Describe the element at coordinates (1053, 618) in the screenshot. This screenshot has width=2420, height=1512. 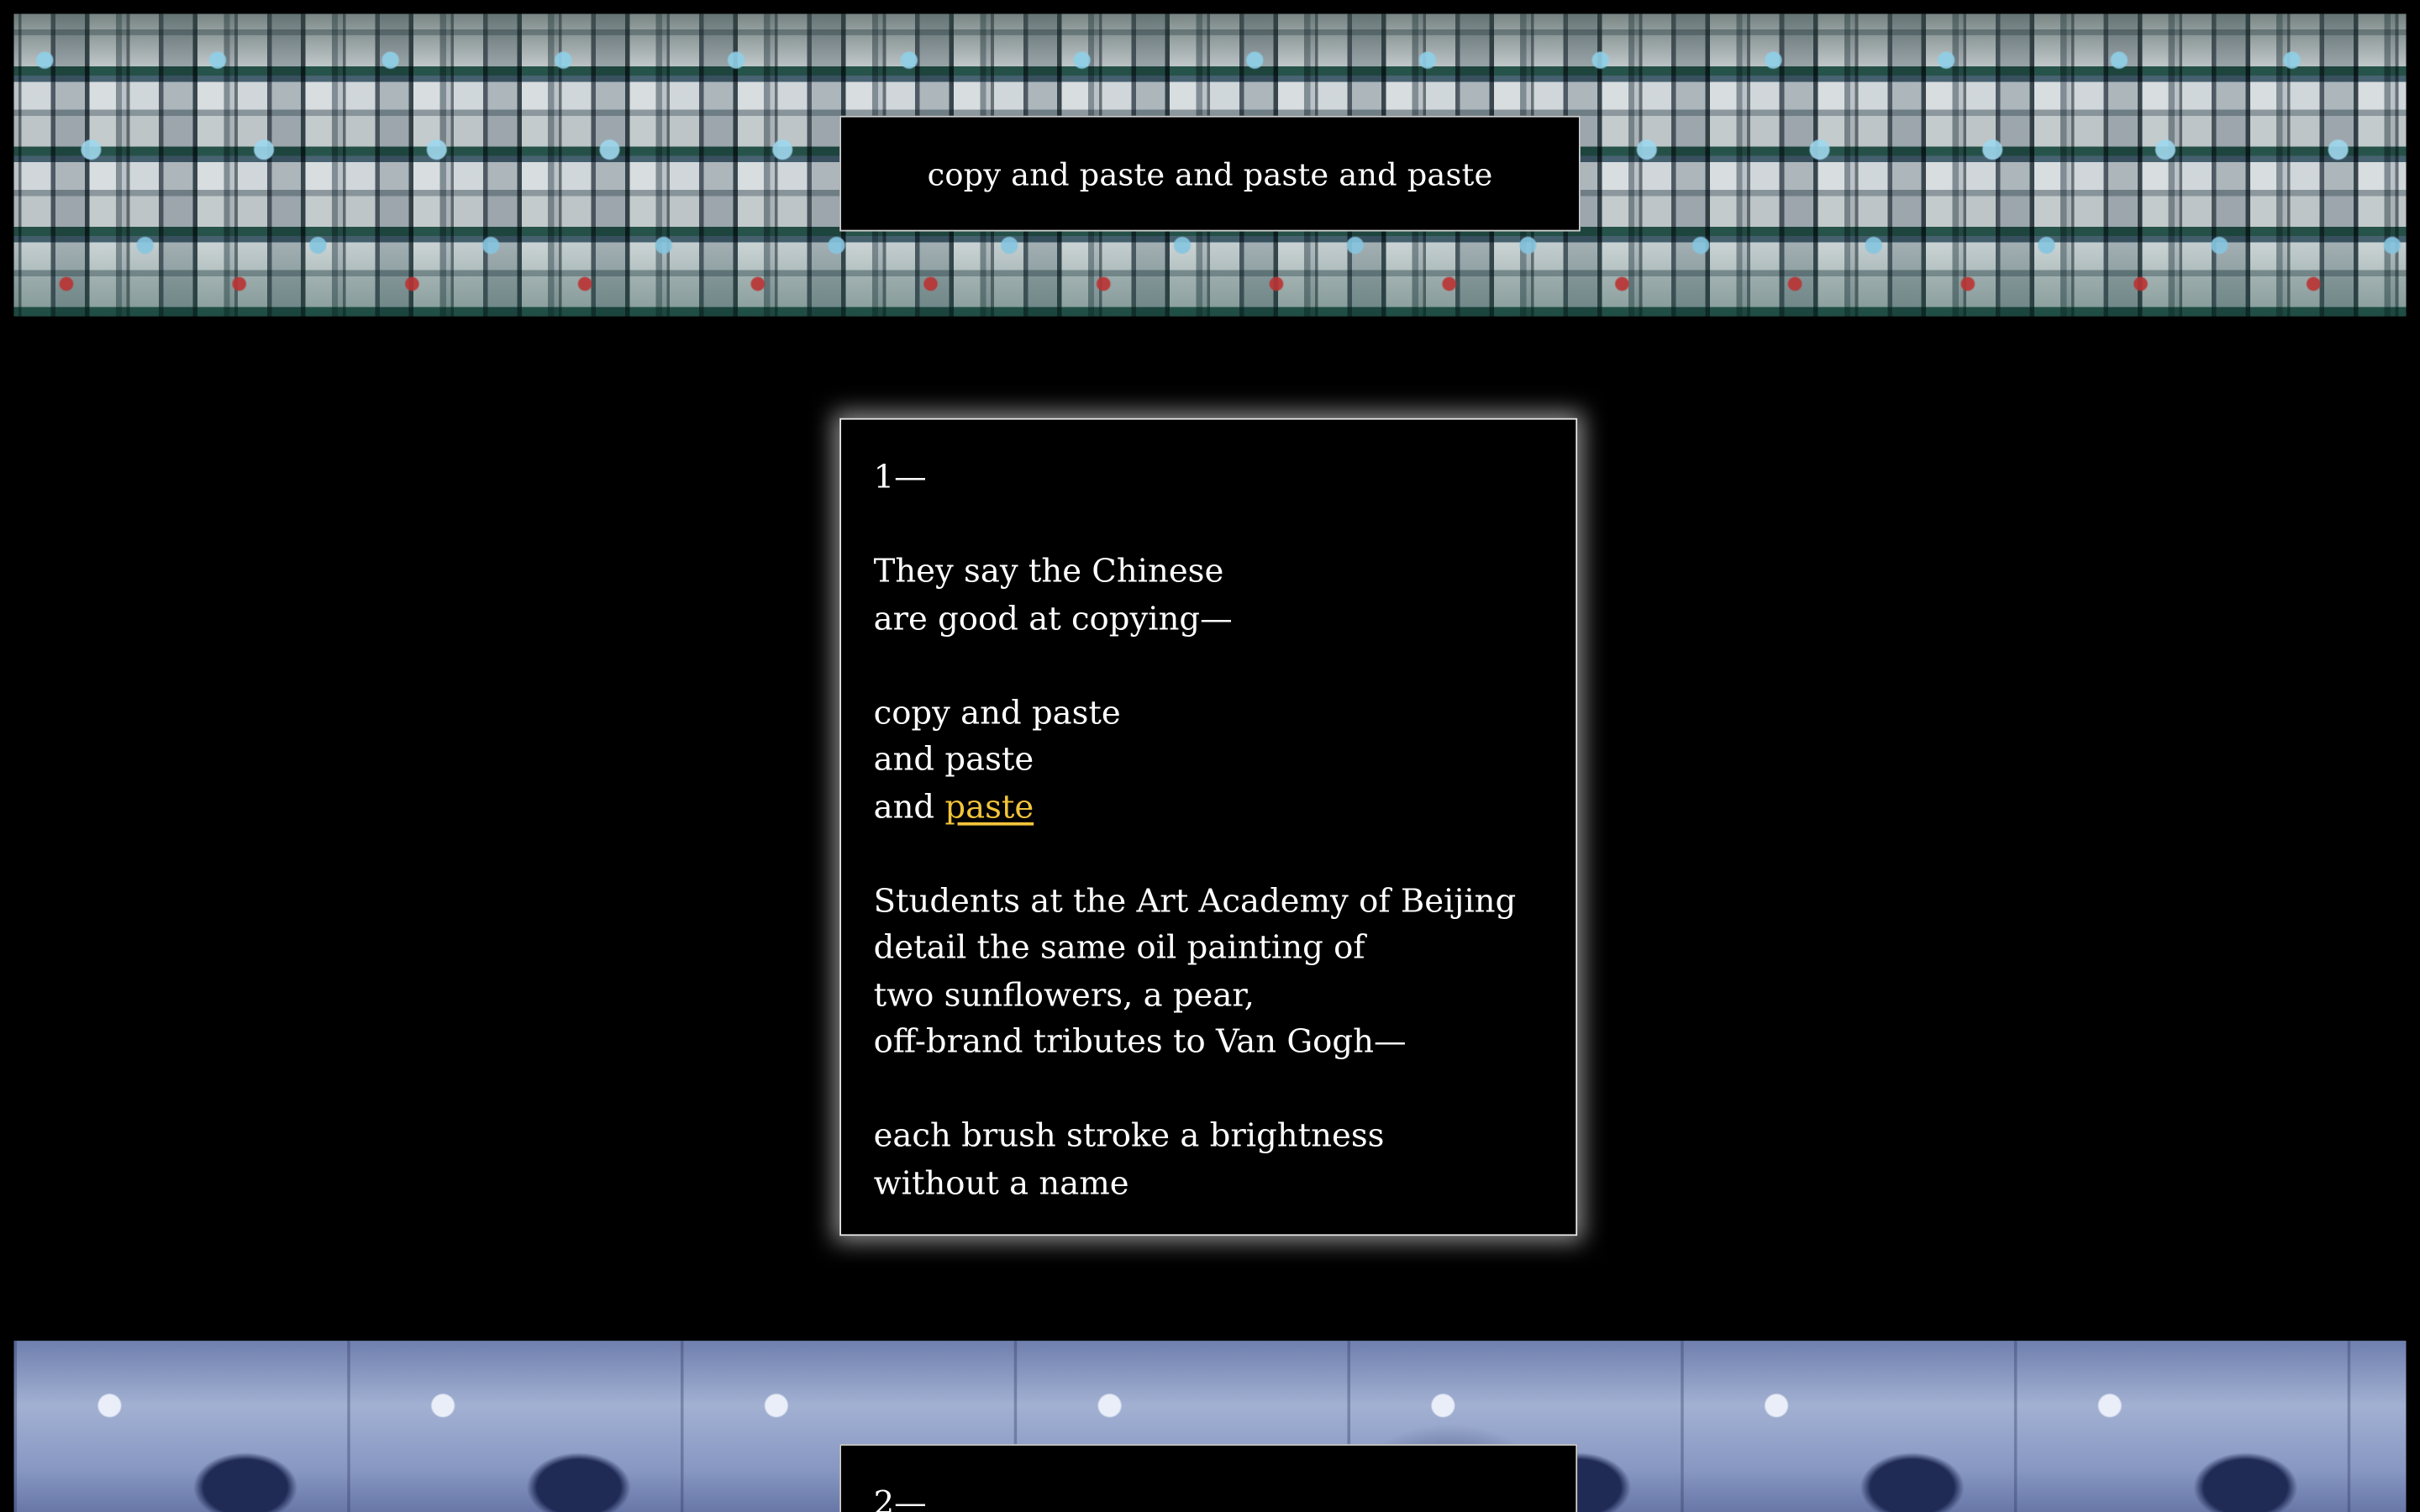
I see `poem-line: are good at copying—` at that location.